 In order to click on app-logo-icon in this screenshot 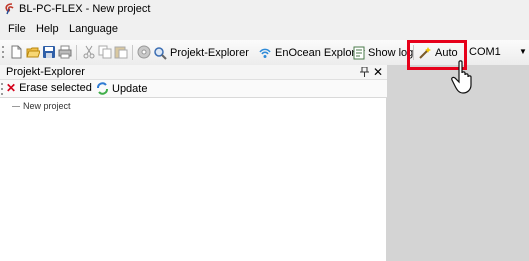, I will do `click(9, 9)`.